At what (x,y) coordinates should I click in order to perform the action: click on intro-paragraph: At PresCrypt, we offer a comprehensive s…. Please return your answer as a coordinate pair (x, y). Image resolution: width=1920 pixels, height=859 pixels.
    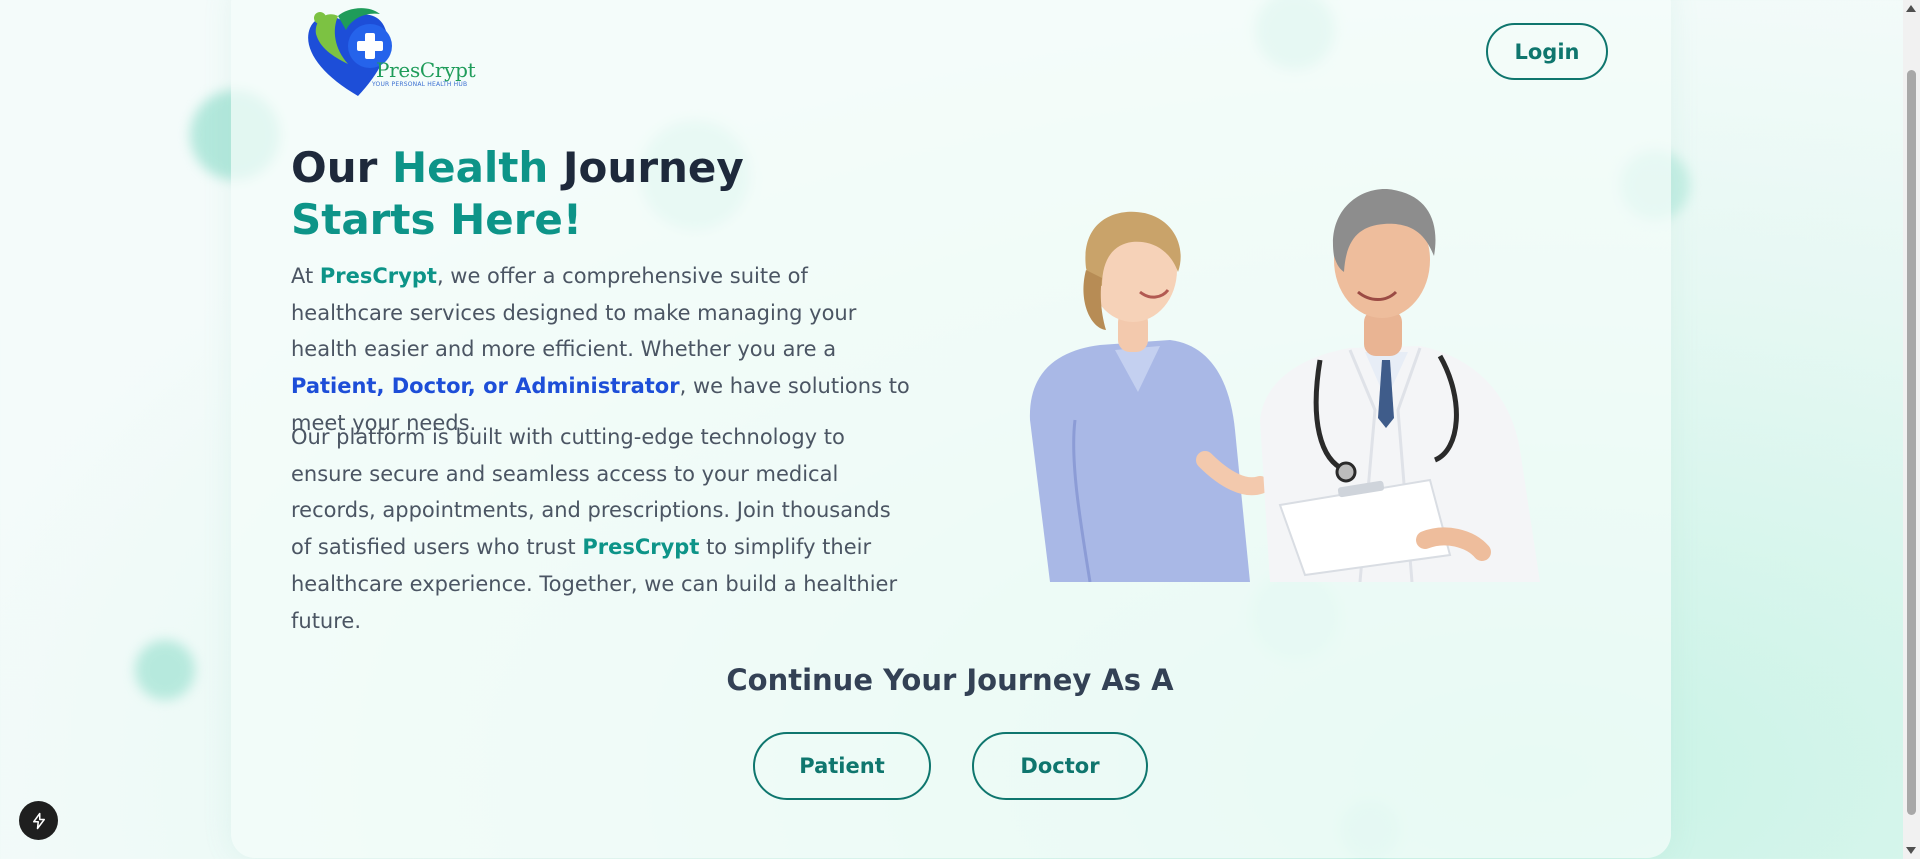
    Looking at the image, I should click on (601, 350).